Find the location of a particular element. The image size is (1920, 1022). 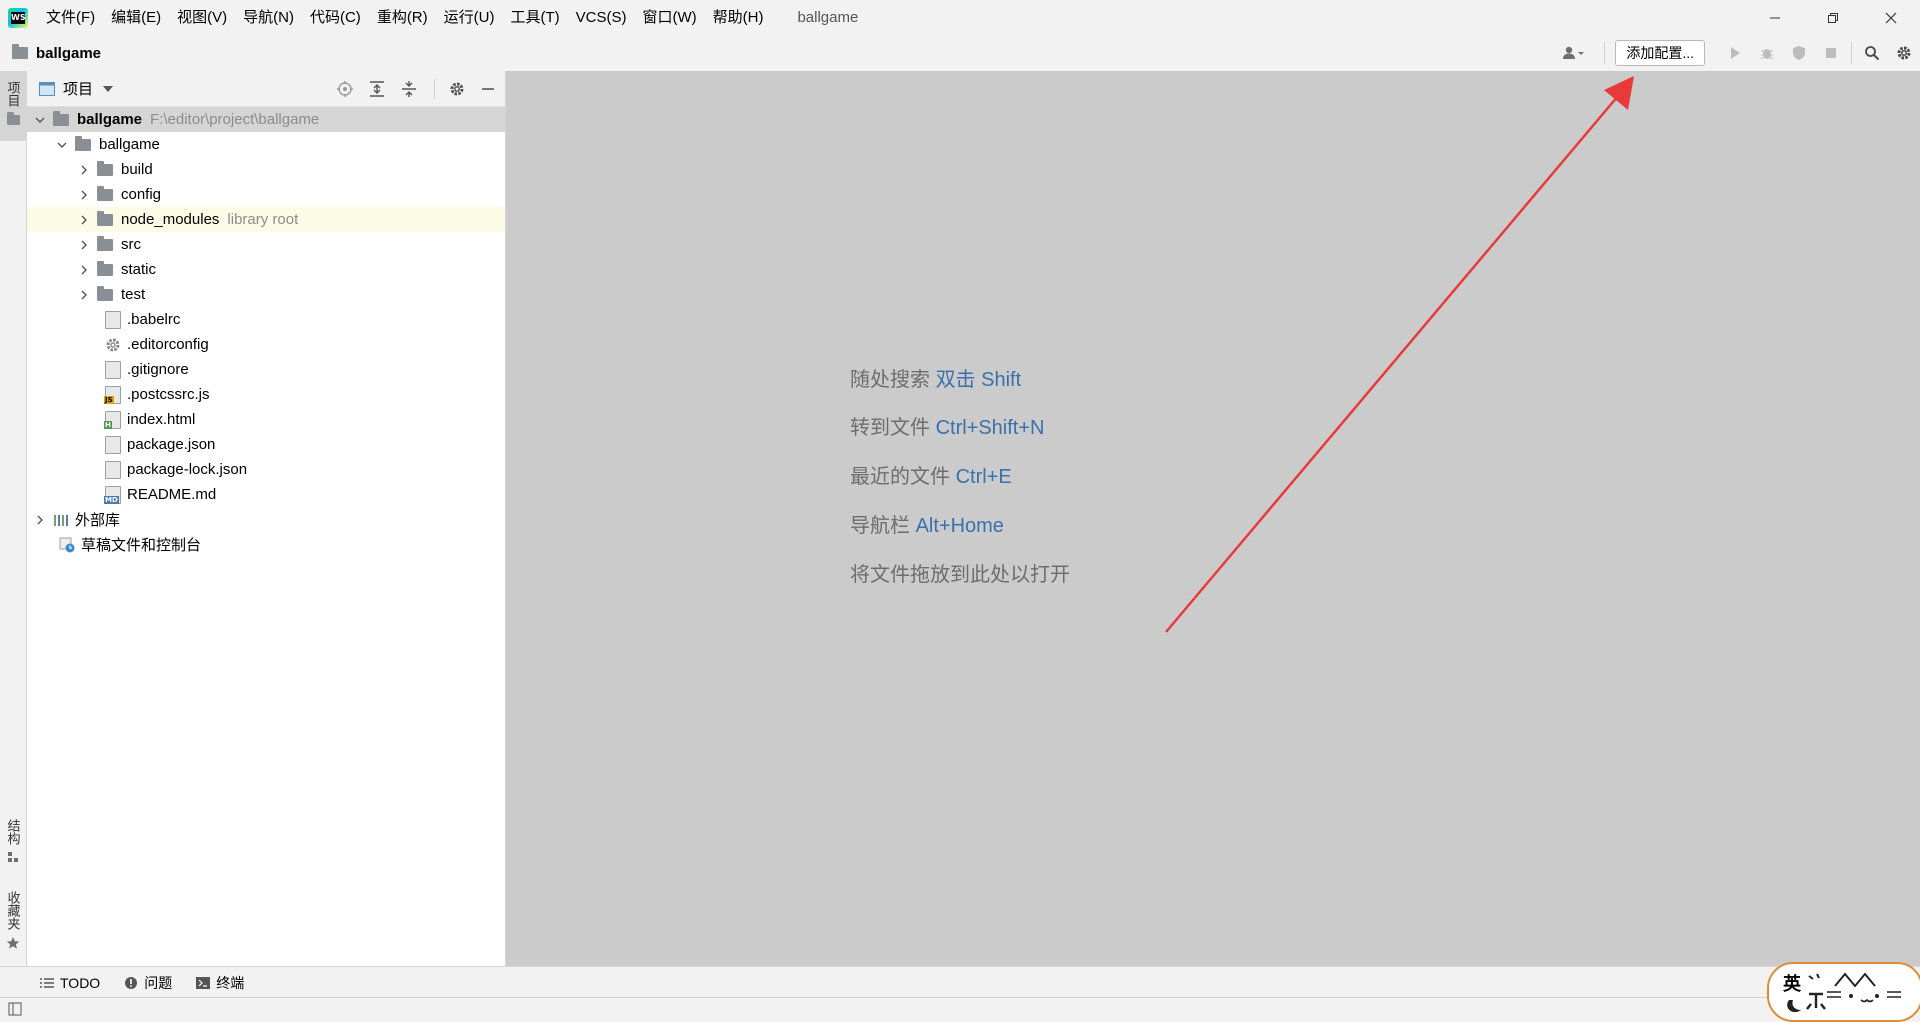

tree-row-file: MD README.md is located at coordinates (266, 494).